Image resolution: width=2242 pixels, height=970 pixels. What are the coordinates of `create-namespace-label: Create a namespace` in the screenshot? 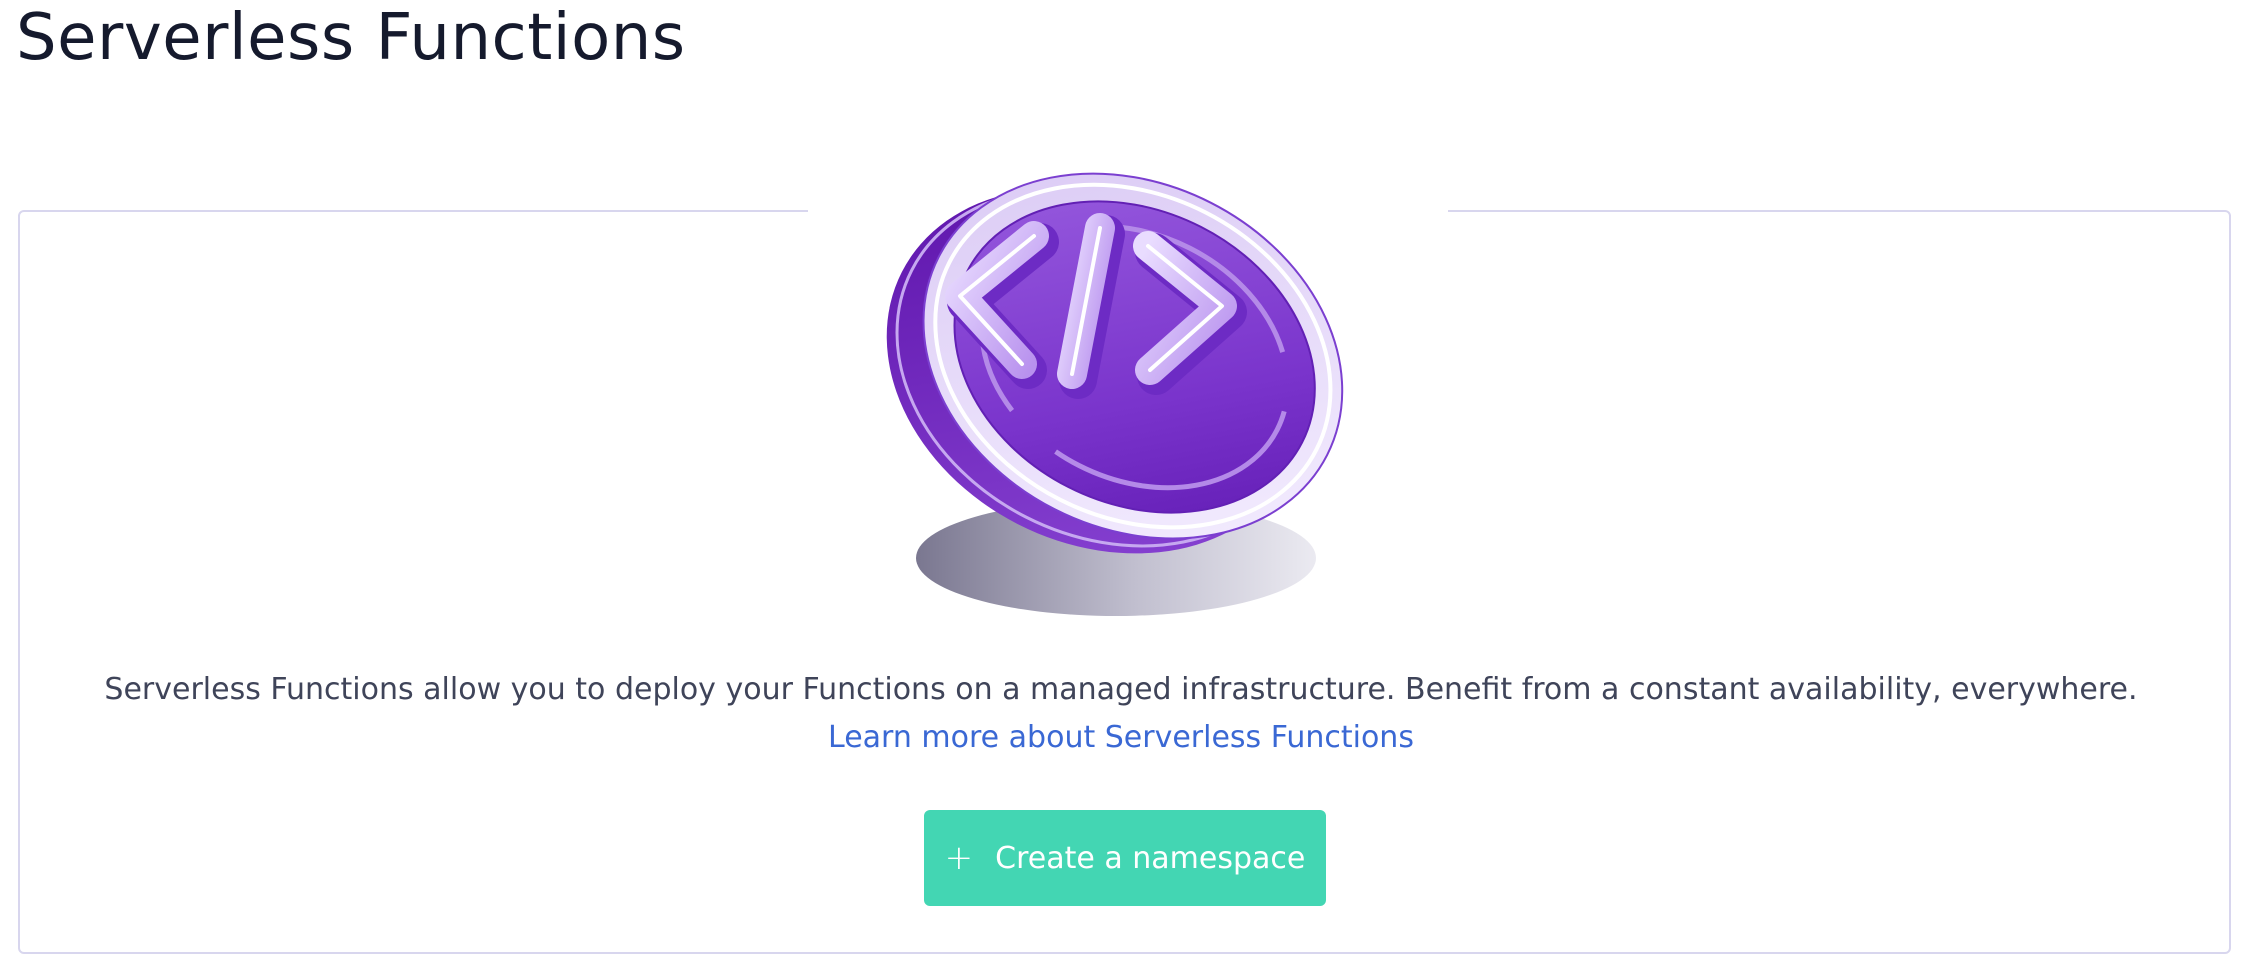 It's located at (1150, 858).